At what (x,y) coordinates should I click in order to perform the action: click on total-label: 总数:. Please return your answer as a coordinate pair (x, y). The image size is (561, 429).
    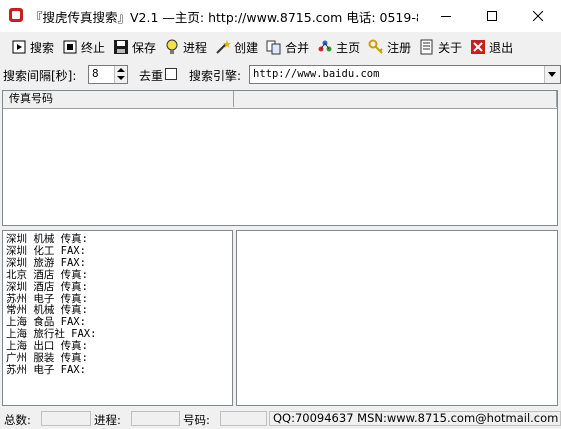
    Looking at the image, I should click on (17, 420).